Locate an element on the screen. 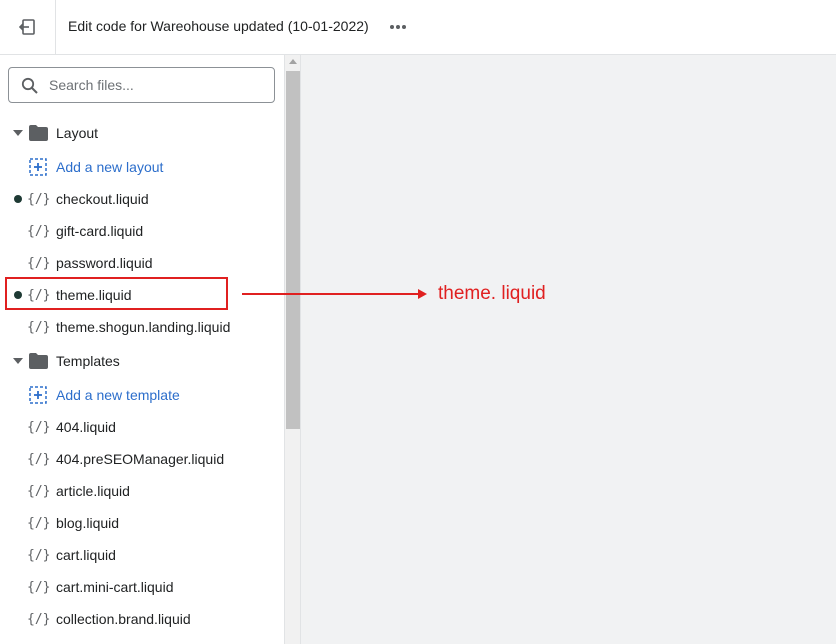 Image resolution: width=836 pixels, height=644 pixels. search-box is located at coordinates (141, 85).